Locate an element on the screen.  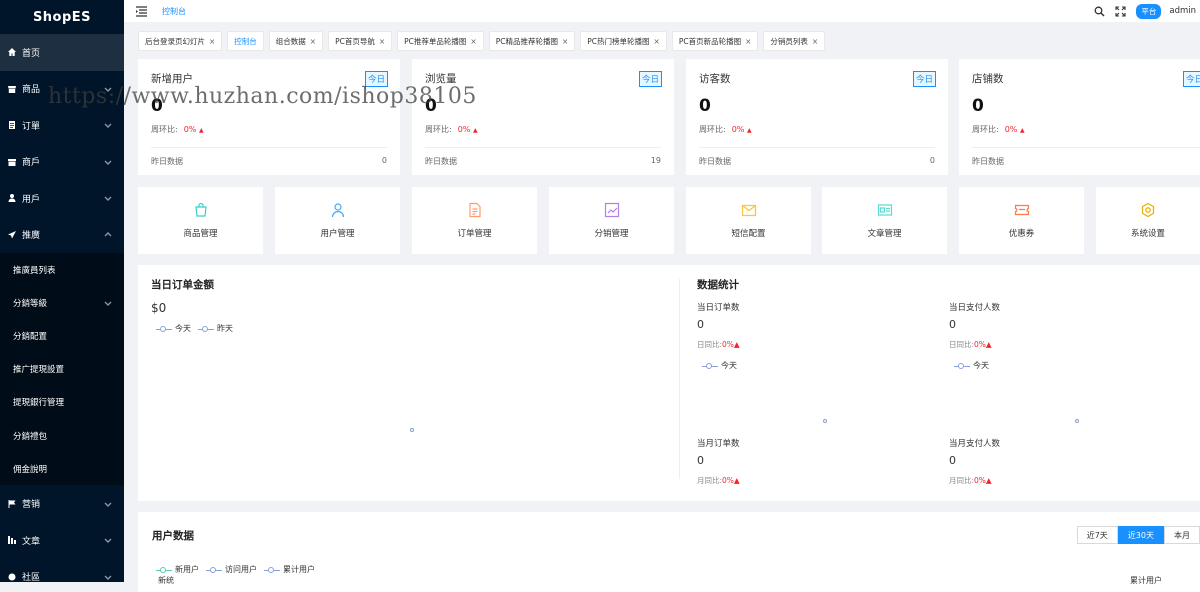
platform-badge: 平台 is located at coordinates (1149, 11).